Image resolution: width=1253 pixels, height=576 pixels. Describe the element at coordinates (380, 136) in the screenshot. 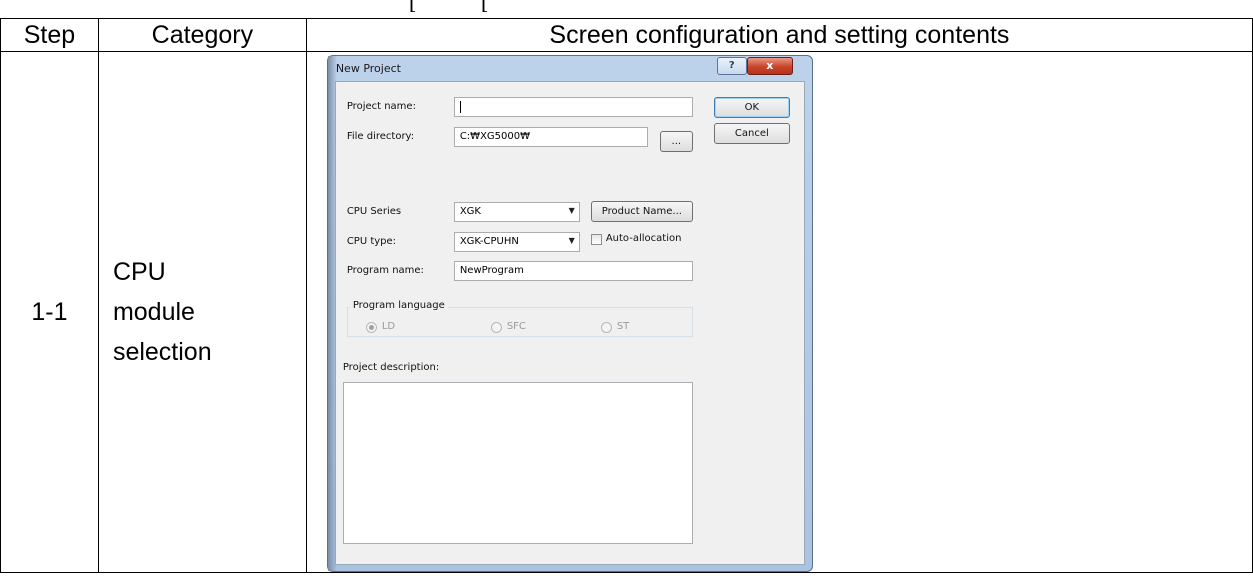

I see `file-directory-label: File directory:` at that location.